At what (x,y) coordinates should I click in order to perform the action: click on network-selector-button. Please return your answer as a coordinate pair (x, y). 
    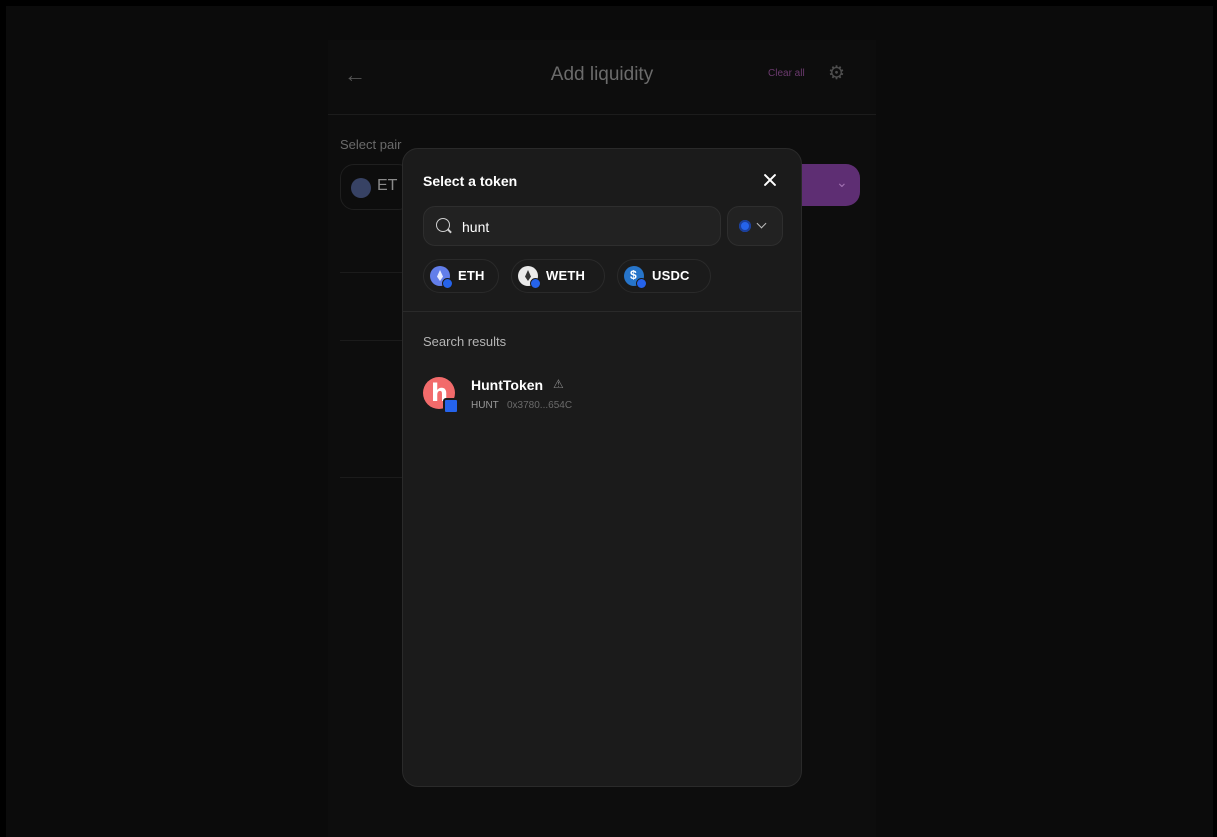
    Looking at the image, I should click on (755, 226).